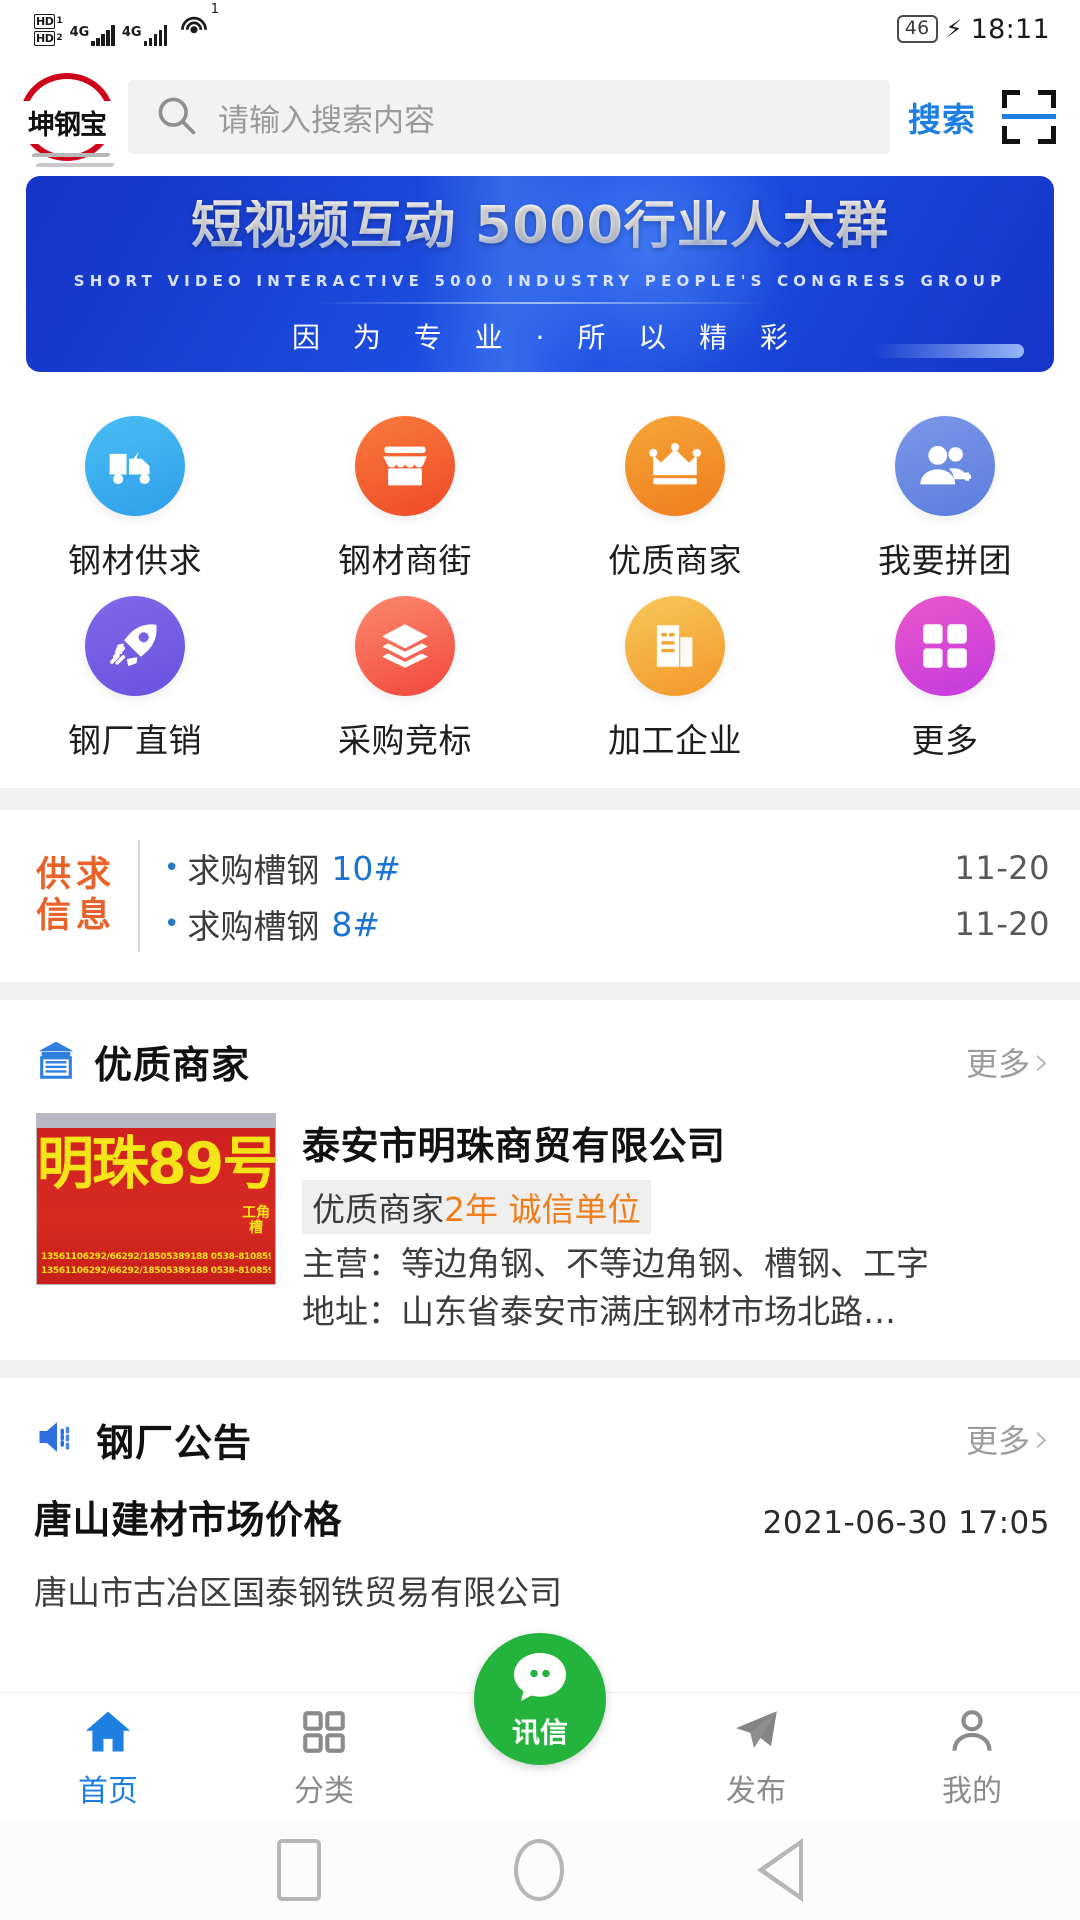 The image size is (1080, 1920). What do you see at coordinates (156, 1164) in the screenshot?
I see `thumbnail-signboard-text: 明珠89号` at bounding box center [156, 1164].